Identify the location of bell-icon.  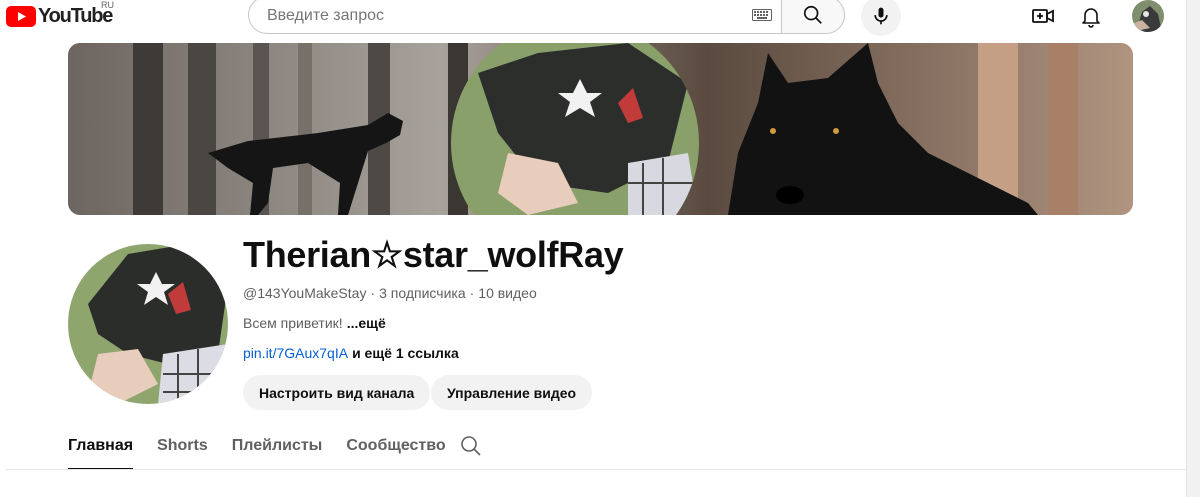
(1091, 18).